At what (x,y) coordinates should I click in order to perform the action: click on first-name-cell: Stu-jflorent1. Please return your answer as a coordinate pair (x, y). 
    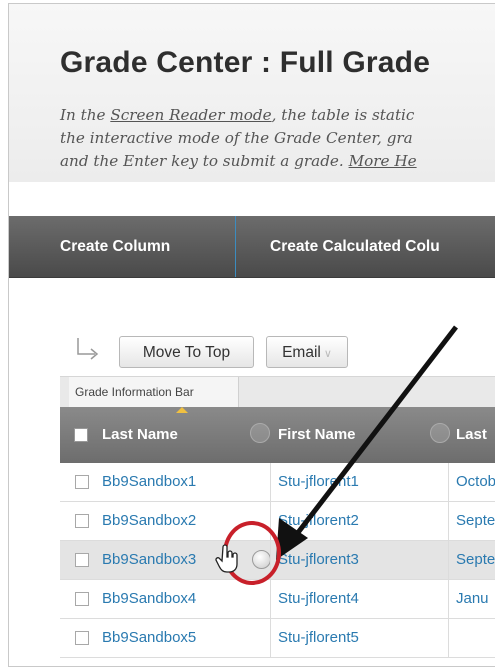
    Looking at the image, I should click on (318, 482).